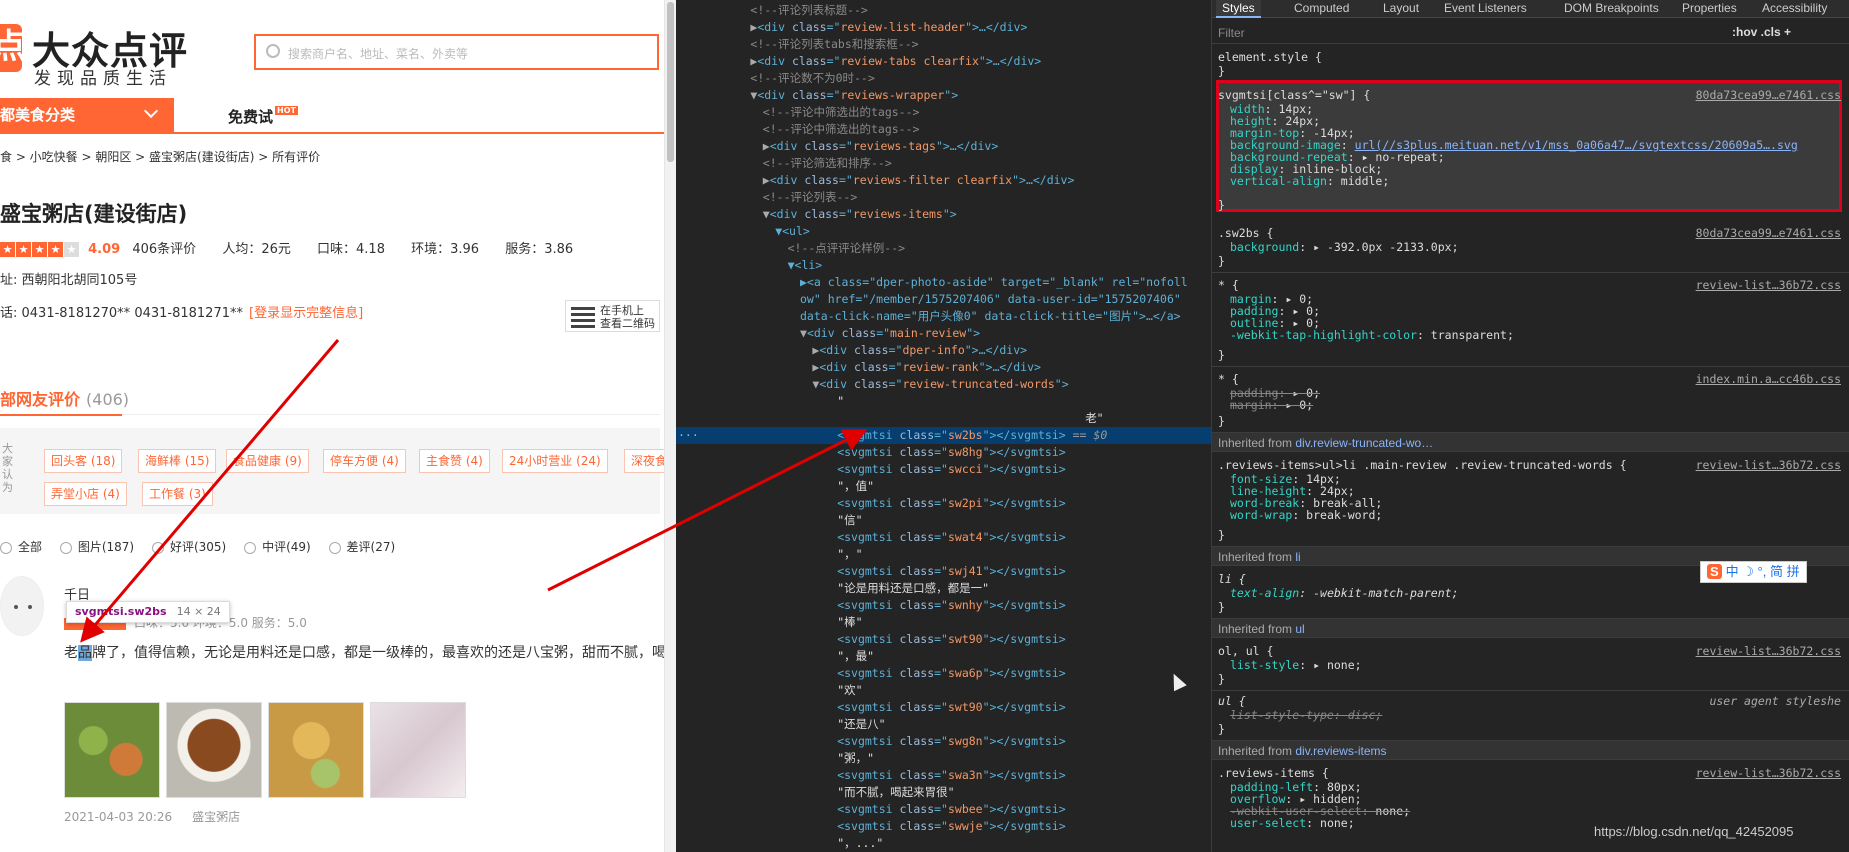 The width and height of the screenshot is (1849, 852). I want to click on page-scrollbar, so click(670, 426).